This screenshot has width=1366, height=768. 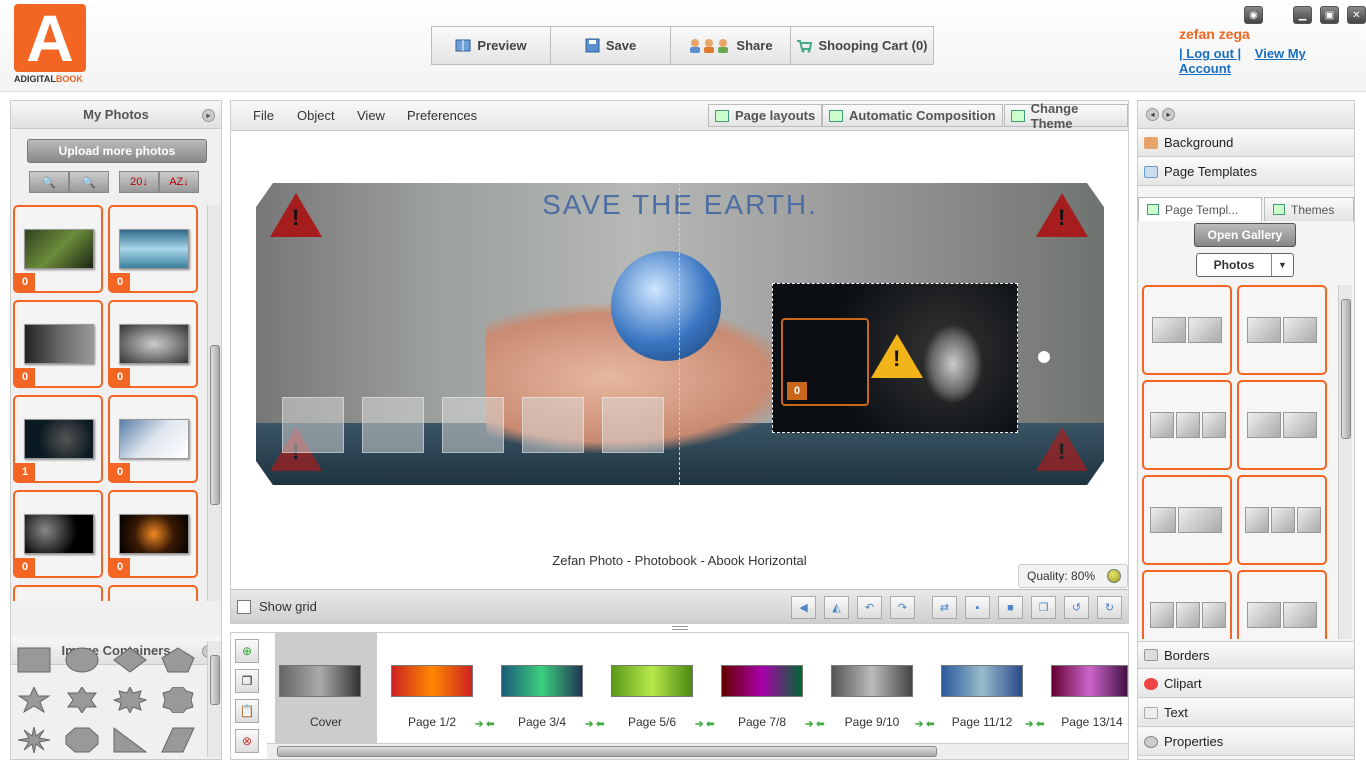 I want to click on maximize-icon: ▣, so click(x=1329, y=15).